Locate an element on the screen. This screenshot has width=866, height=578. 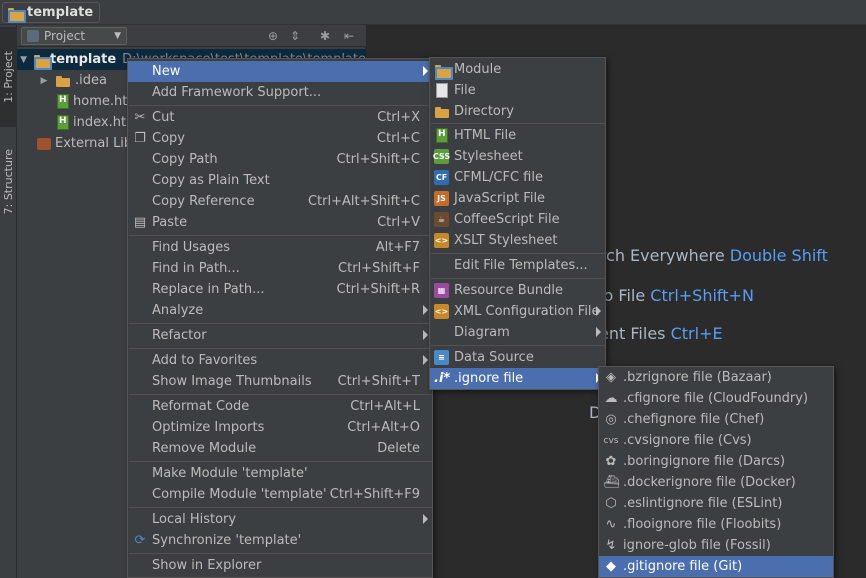
project-name: template is located at coordinates (60, 12).